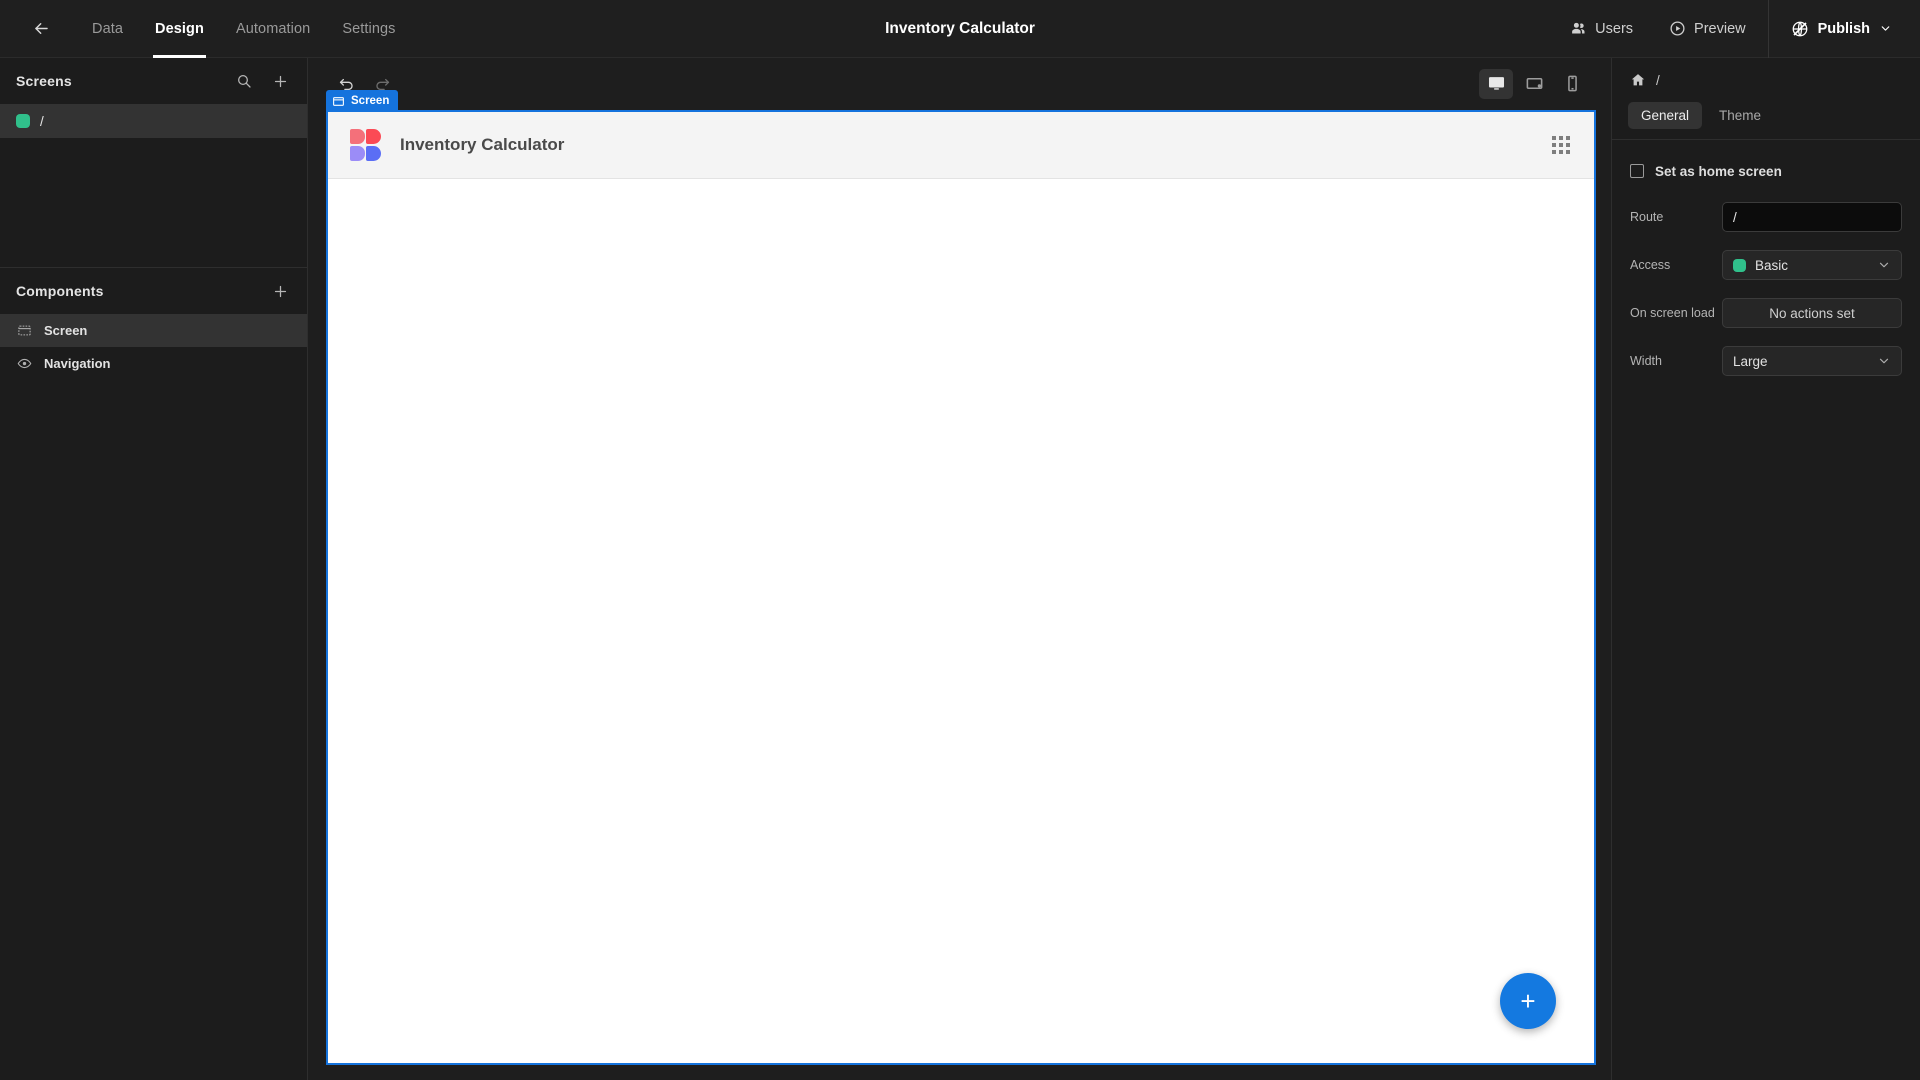 The image size is (1920, 1080). I want to click on tab-general: General, so click(1665, 115).